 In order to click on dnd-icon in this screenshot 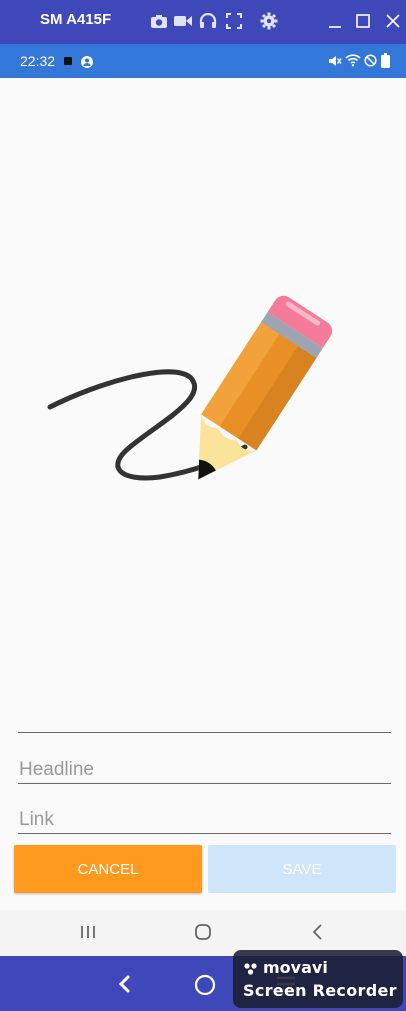, I will do `click(370, 63)`.